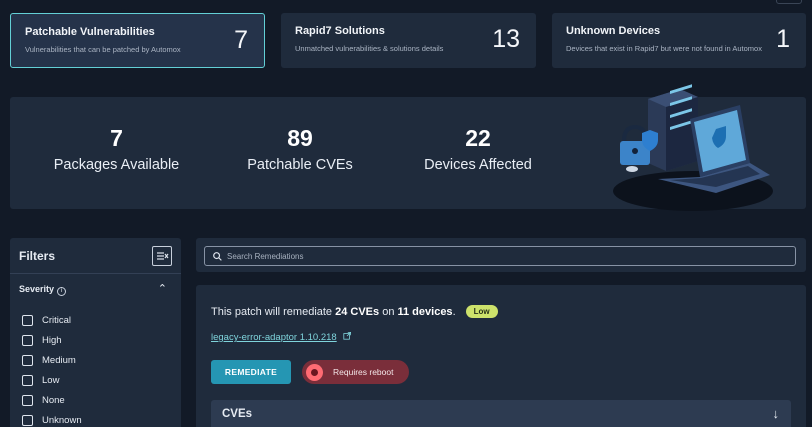  What do you see at coordinates (62, 420) in the screenshot?
I see `option-label: Unknown` at bounding box center [62, 420].